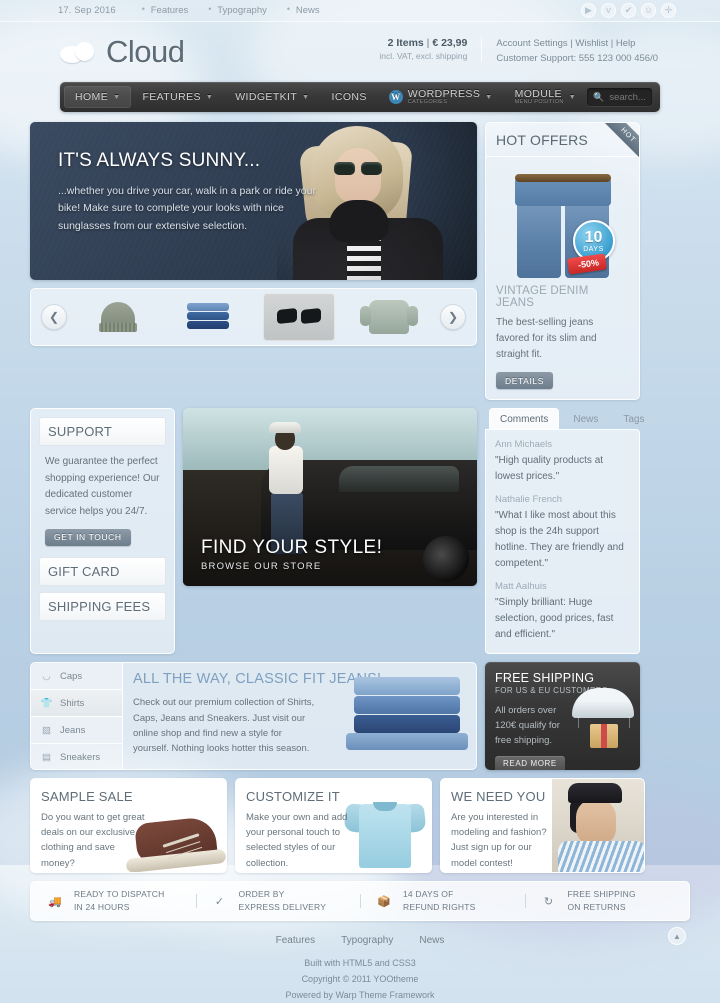 This screenshot has height=1003, width=720. I want to click on nav-item-module: MODULE MENU POSITION ▼, so click(546, 97).